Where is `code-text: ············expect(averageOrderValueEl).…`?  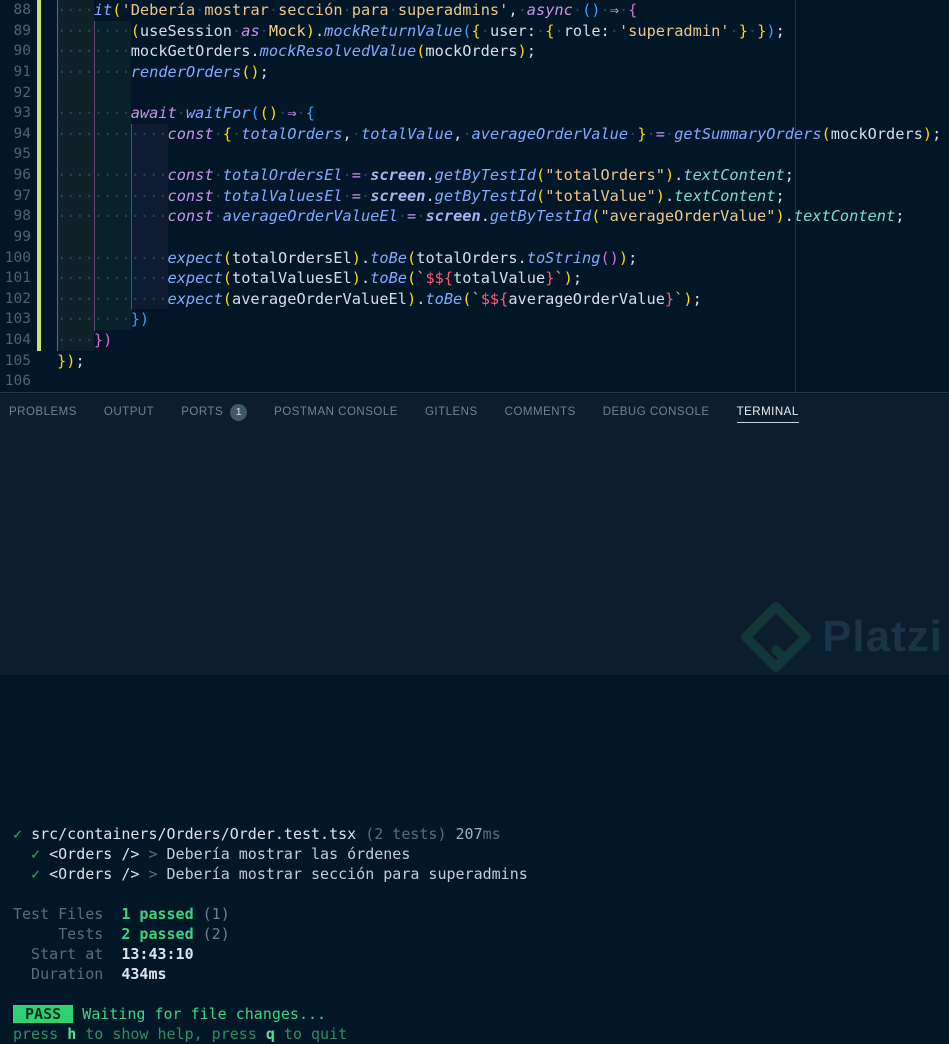 code-text: ············expect(averageOrderValueEl).… is located at coordinates (379, 299).